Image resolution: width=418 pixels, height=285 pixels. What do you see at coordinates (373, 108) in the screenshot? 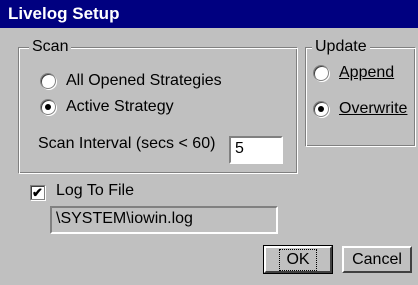
I see `radio-label: Overwrite` at bounding box center [373, 108].